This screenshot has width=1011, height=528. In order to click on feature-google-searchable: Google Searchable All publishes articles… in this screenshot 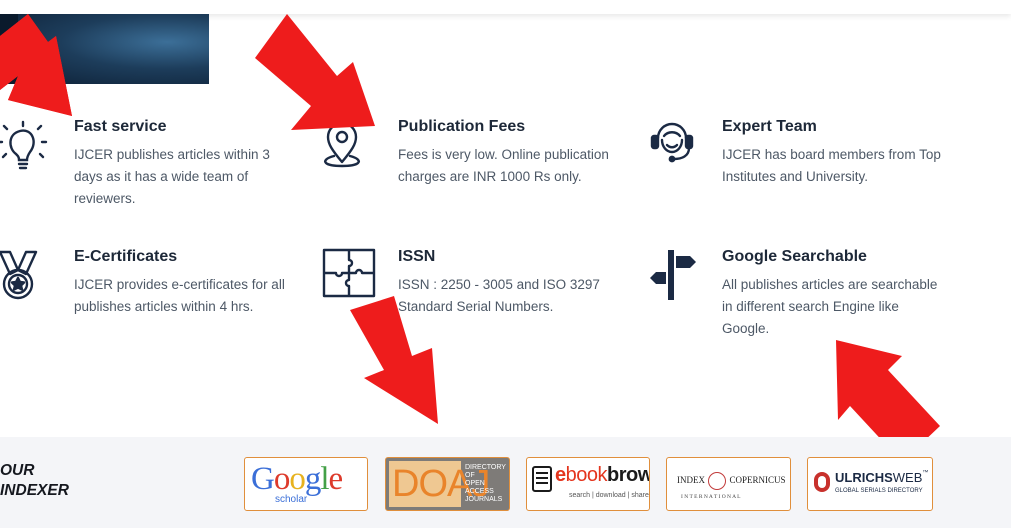, I will do `click(798, 295)`.